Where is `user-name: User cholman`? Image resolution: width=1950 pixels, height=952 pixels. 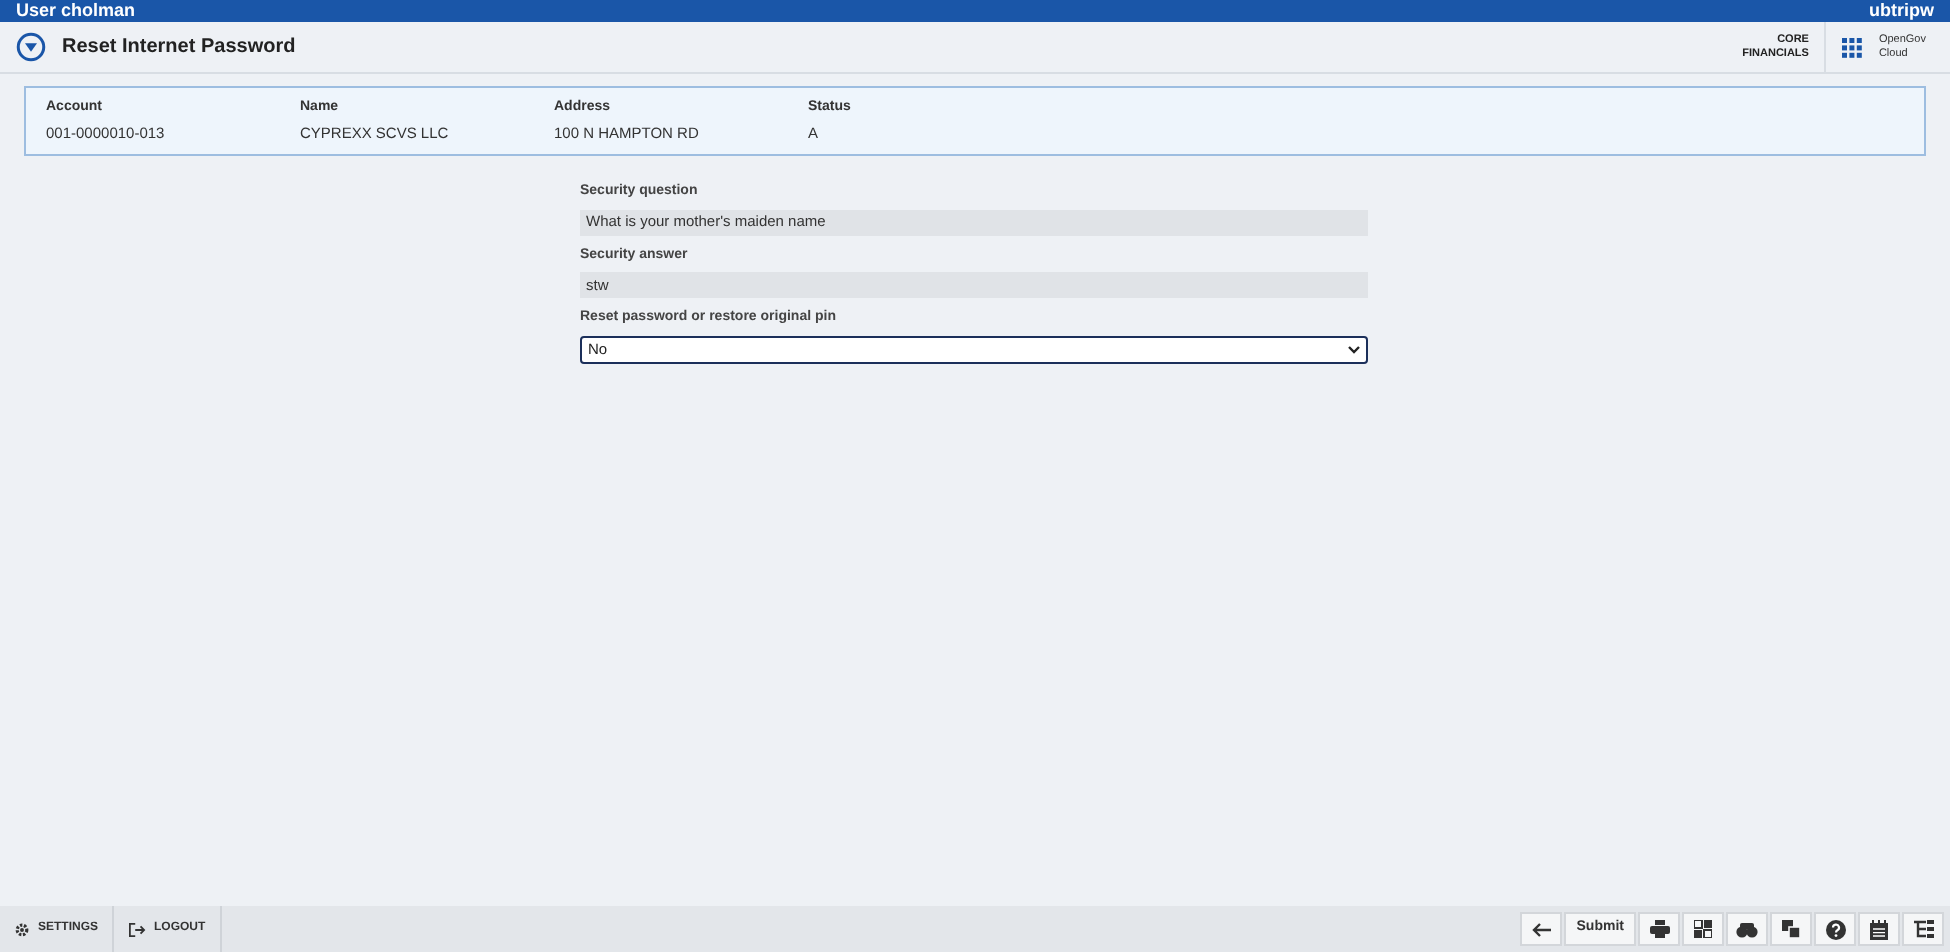 user-name: User cholman is located at coordinates (76, 11).